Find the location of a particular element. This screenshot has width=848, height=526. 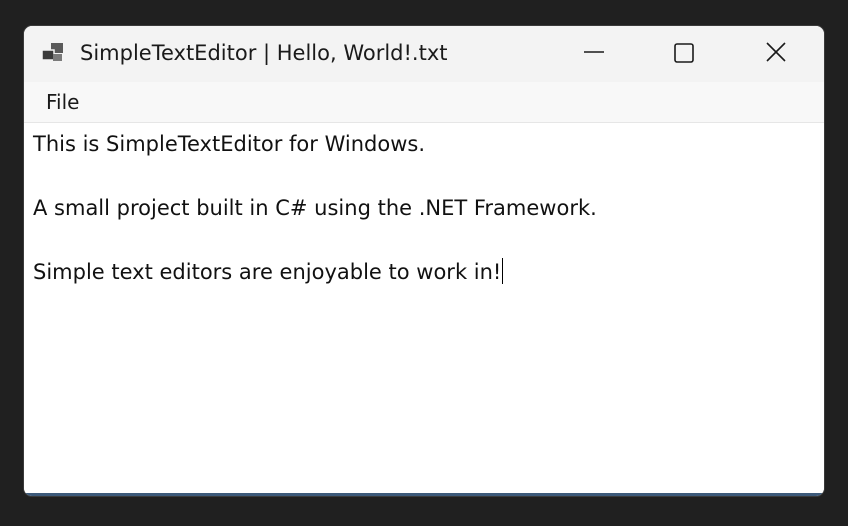

menu-file: File is located at coordinates (62, 102).